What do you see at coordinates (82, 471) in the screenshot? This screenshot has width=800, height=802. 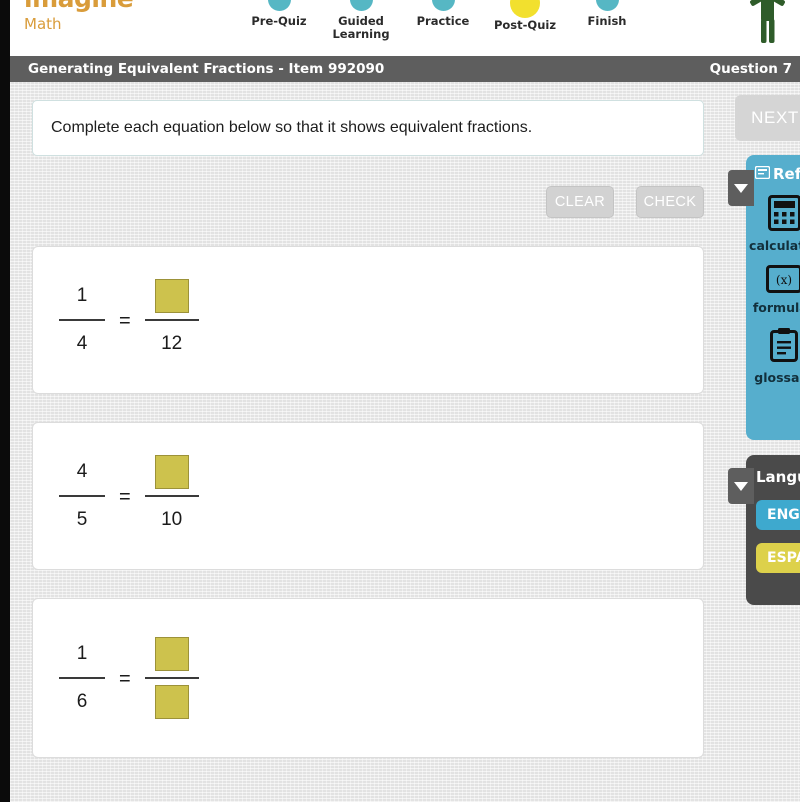 I see `numerator: 4` at bounding box center [82, 471].